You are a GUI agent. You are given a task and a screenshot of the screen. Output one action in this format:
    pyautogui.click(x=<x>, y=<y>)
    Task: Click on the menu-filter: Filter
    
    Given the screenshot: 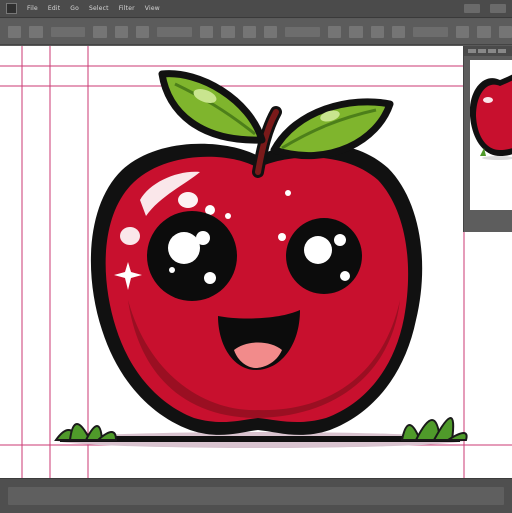 What is the action you would take?
    pyautogui.click(x=127, y=8)
    